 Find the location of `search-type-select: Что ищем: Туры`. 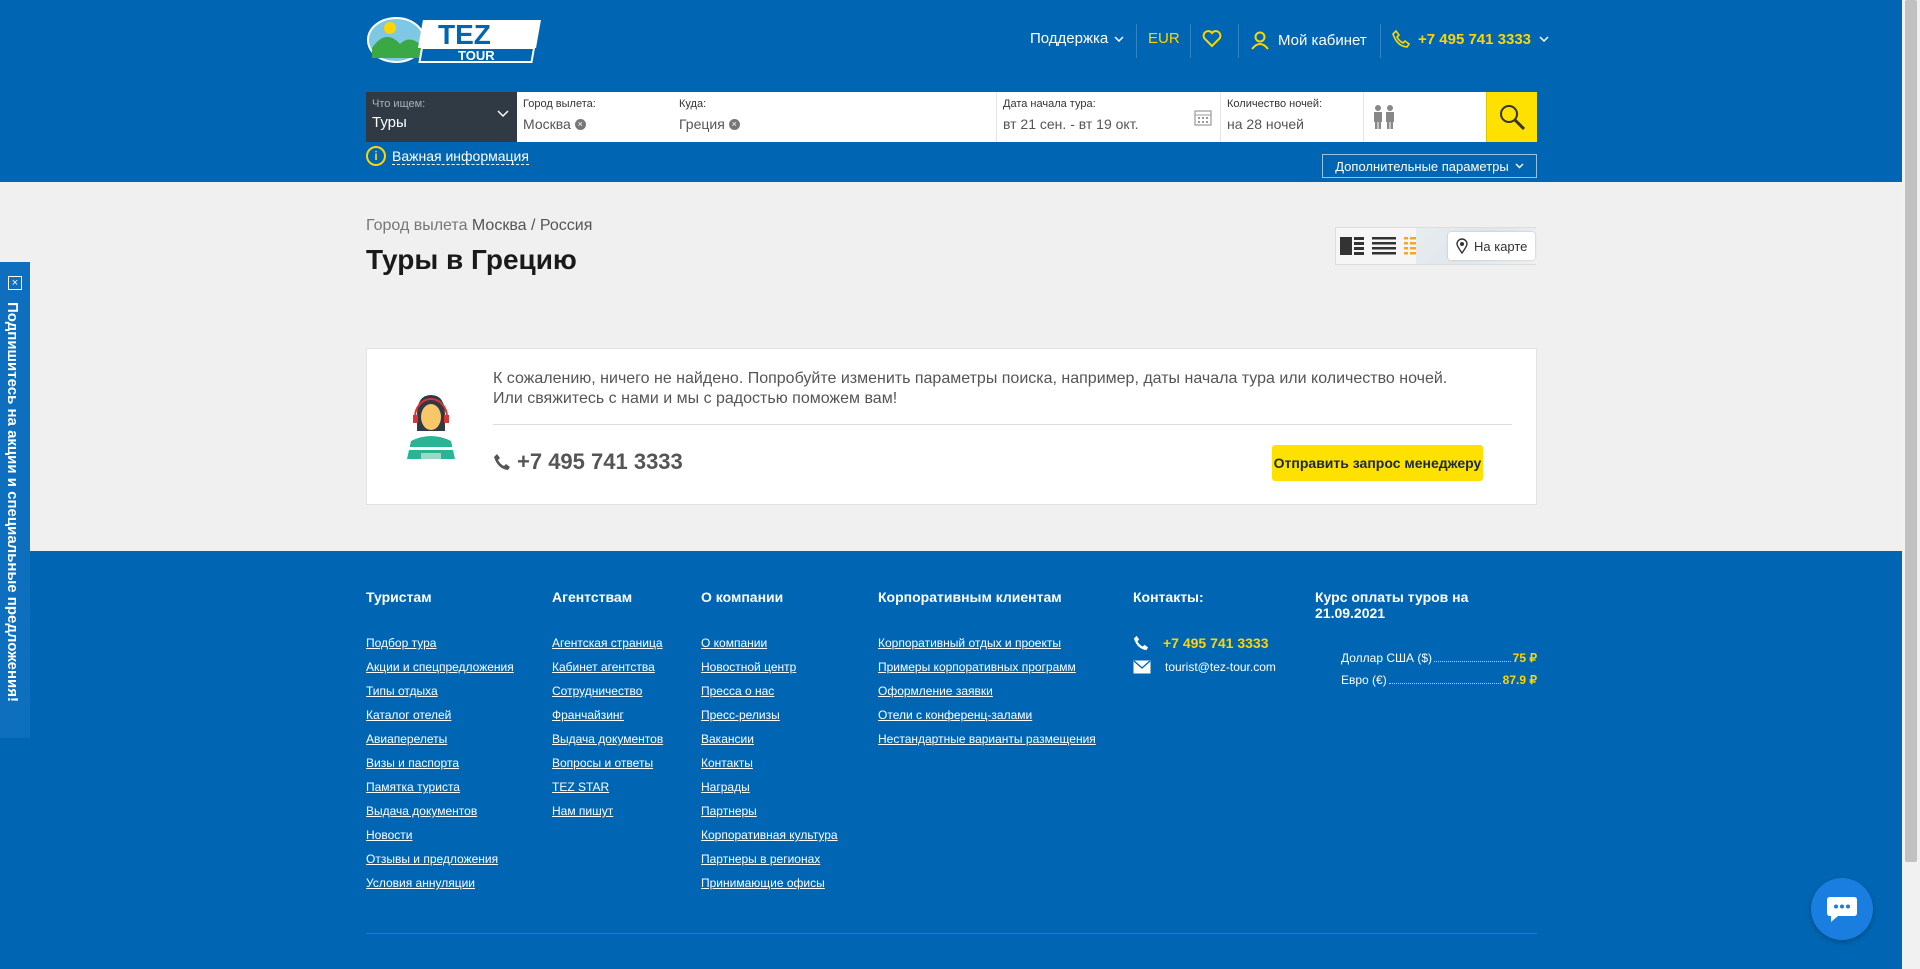

search-type-select: Что ищем: Туры is located at coordinates (441, 117).